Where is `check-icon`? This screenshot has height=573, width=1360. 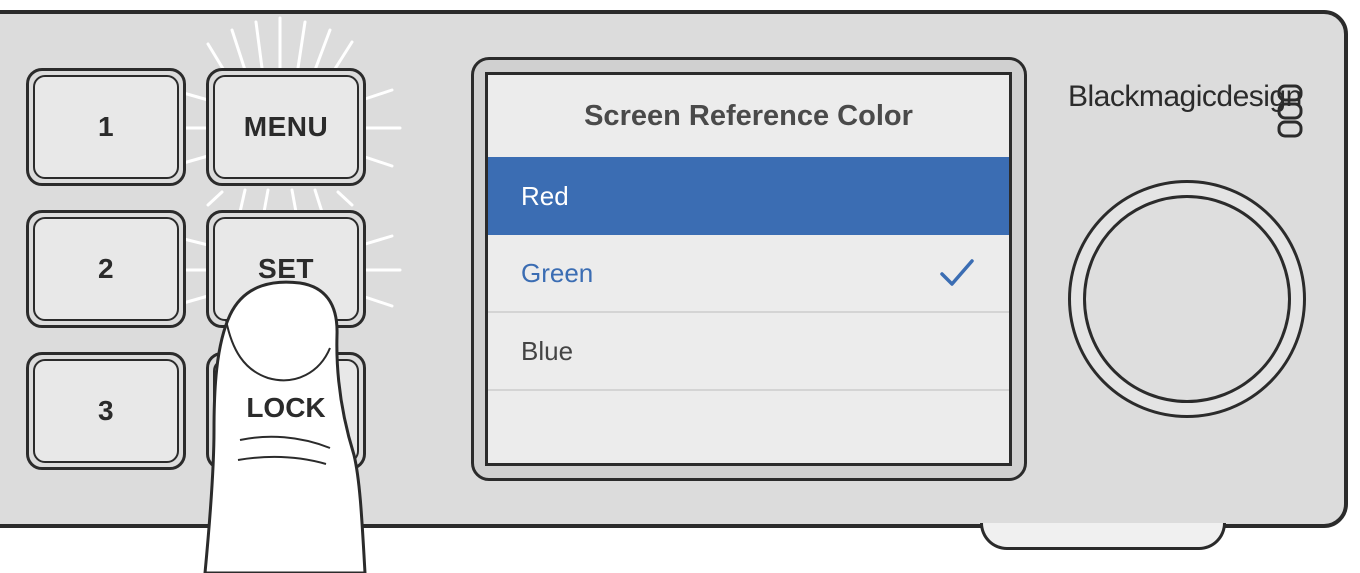 check-icon is located at coordinates (957, 272).